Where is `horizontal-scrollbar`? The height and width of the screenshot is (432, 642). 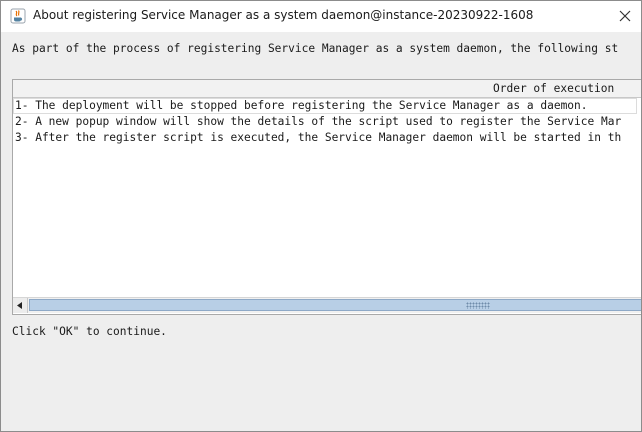 horizontal-scrollbar is located at coordinates (327, 305).